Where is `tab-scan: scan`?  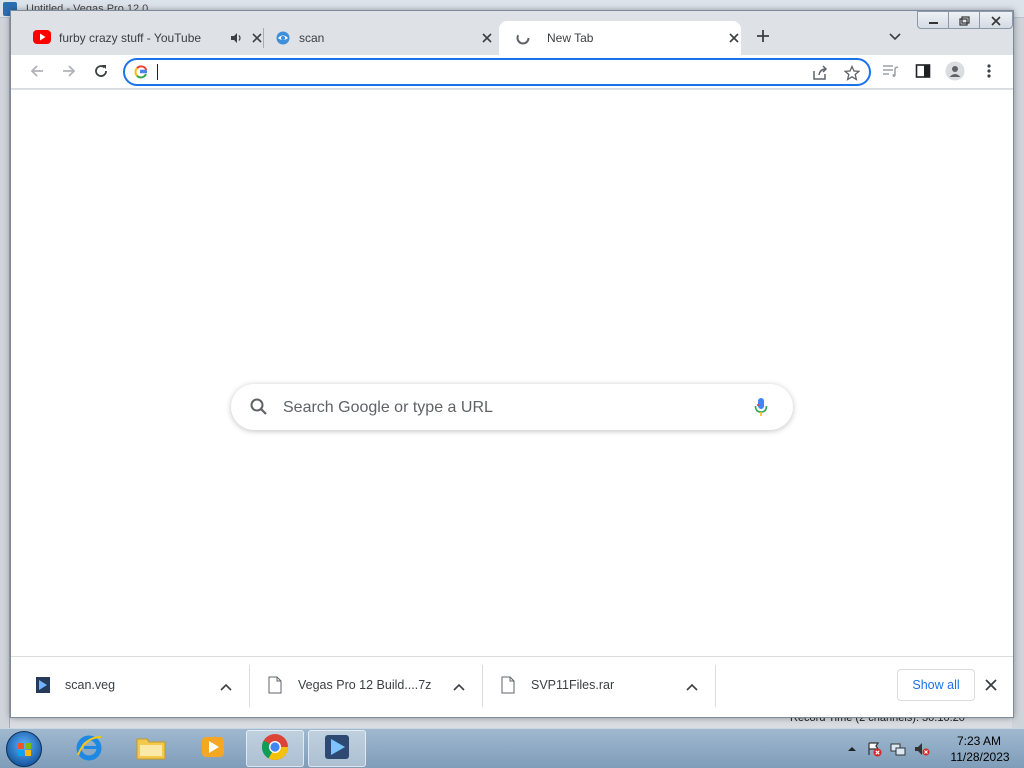
tab-scan: scan is located at coordinates (383, 38).